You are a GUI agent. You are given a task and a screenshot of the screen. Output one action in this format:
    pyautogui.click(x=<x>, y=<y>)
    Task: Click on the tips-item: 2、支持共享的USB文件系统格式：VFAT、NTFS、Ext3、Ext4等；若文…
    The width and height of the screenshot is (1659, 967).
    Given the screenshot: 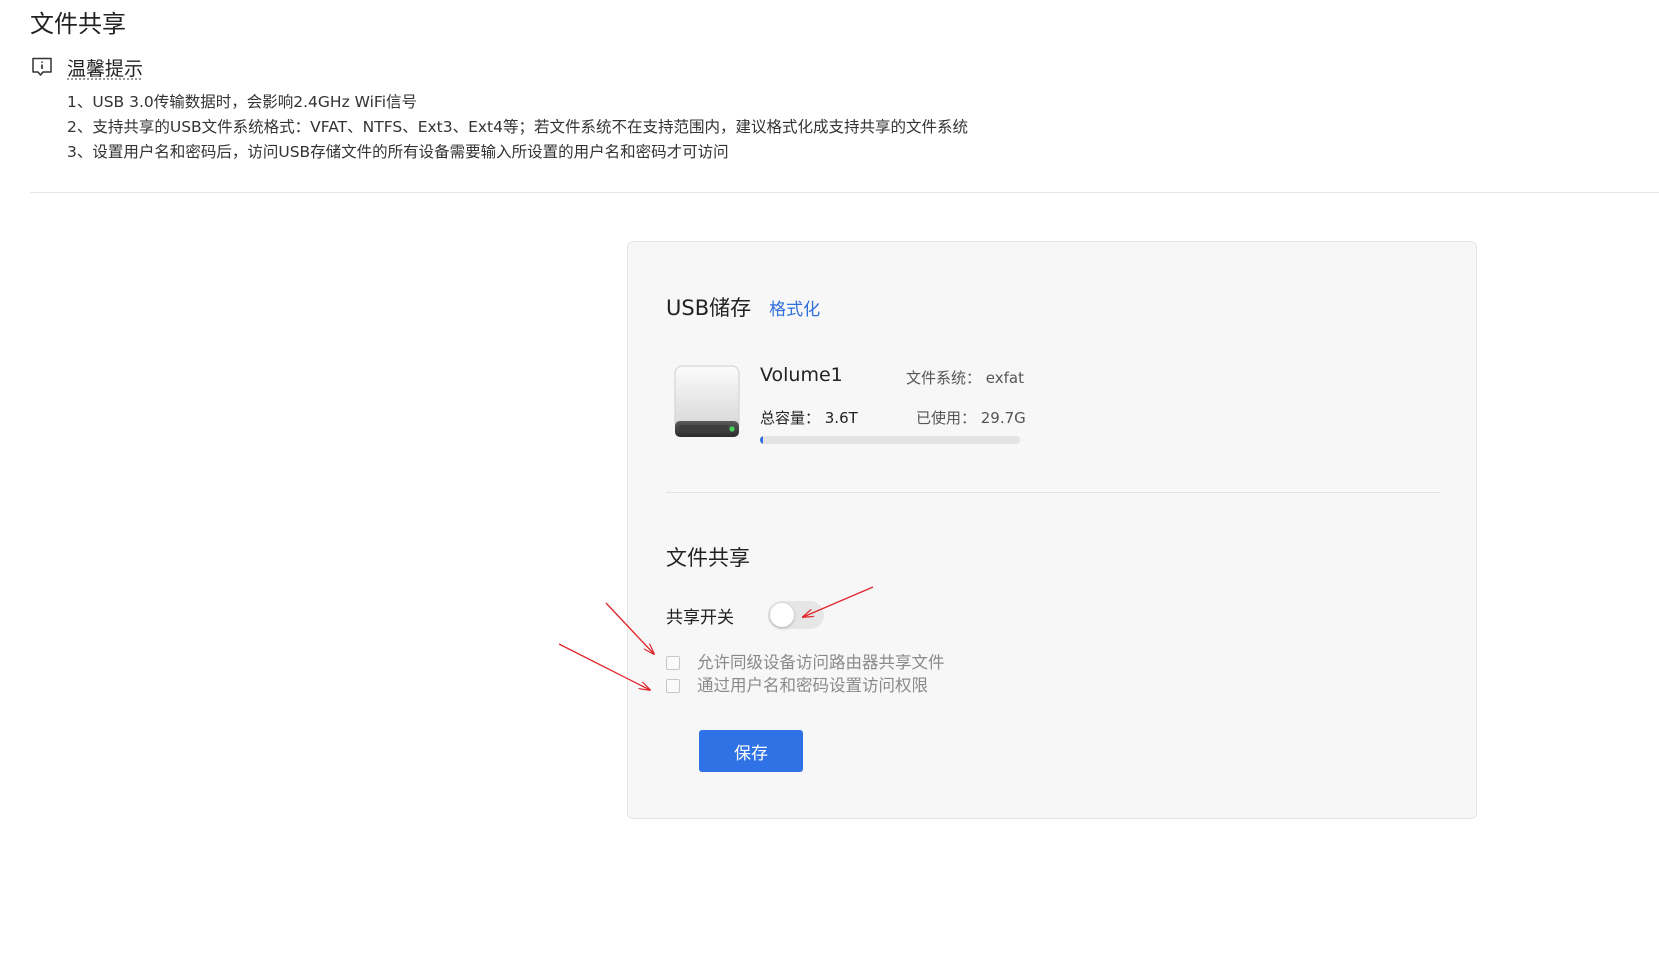 What is the action you would take?
    pyautogui.click(x=518, y=127)
    